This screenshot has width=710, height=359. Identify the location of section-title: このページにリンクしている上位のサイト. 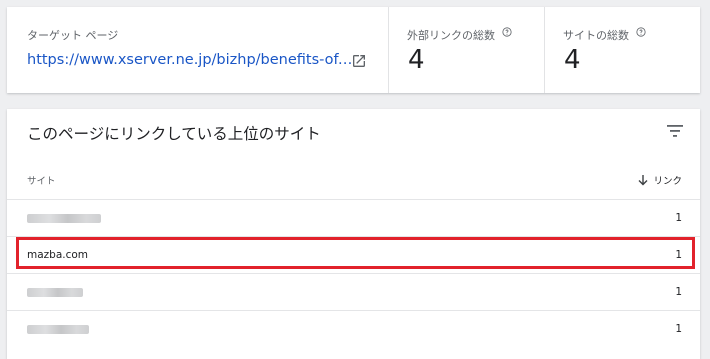
(174, 134).